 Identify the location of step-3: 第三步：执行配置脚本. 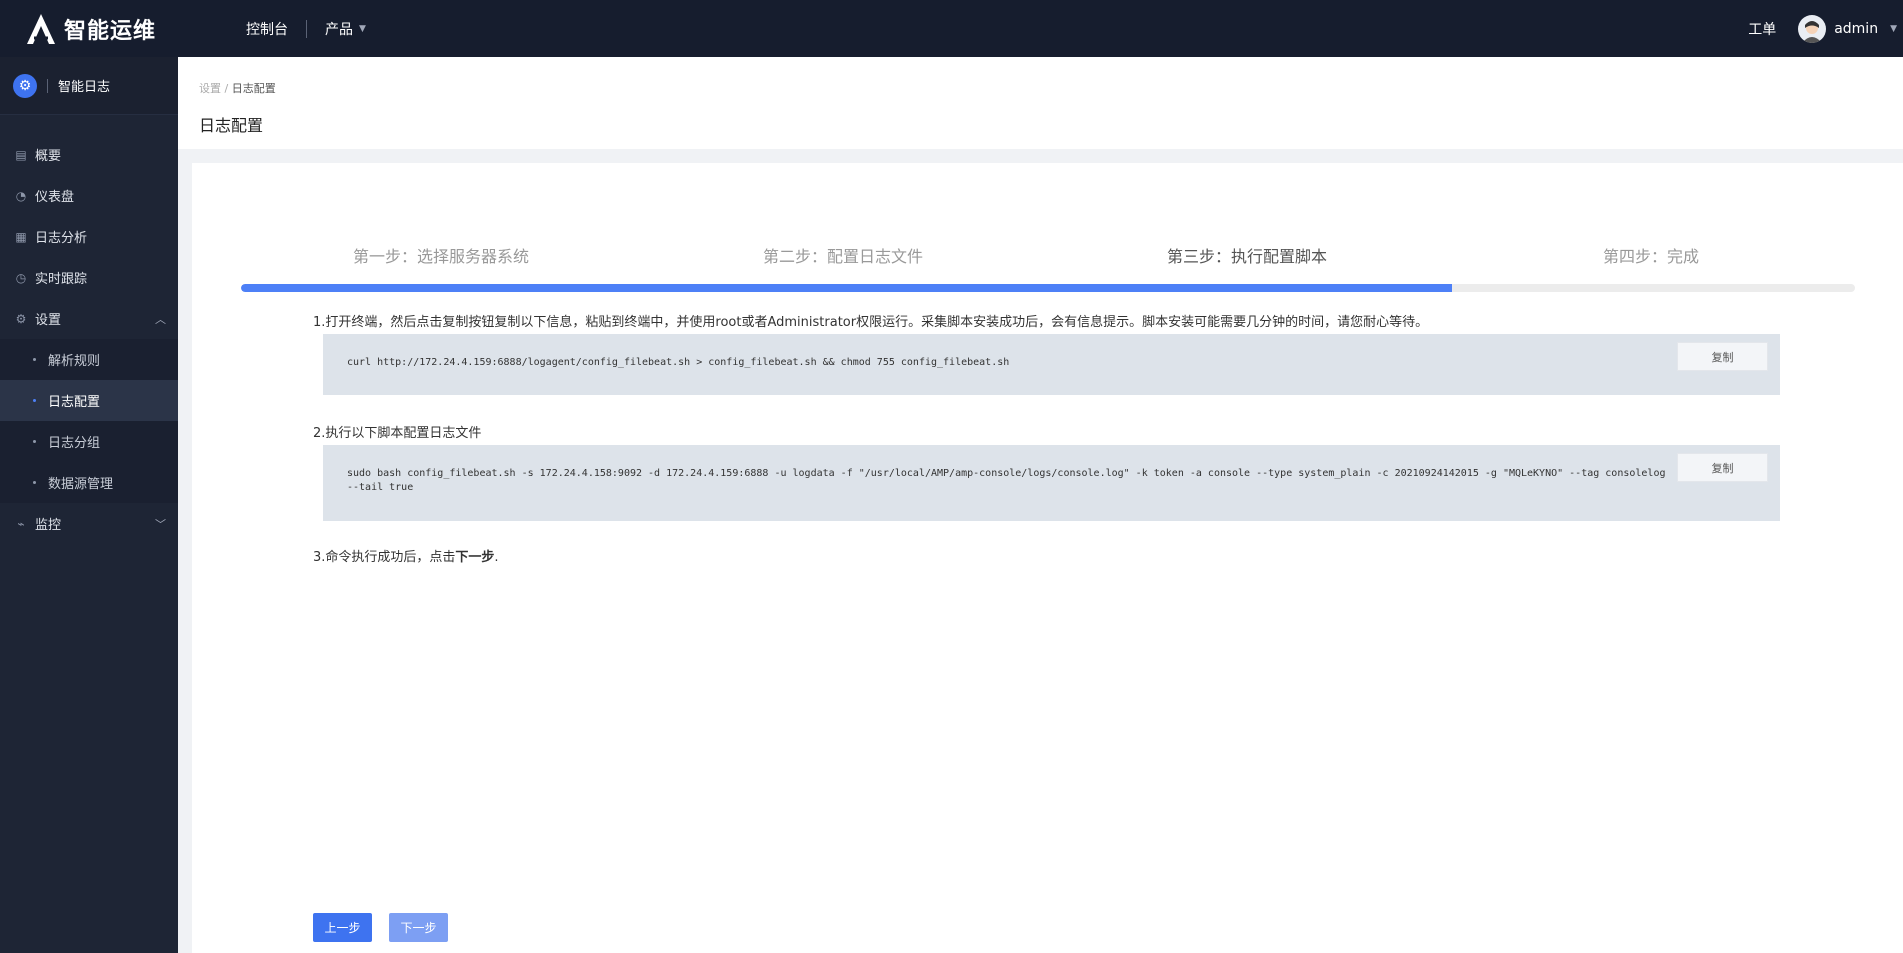
(1247, 256).